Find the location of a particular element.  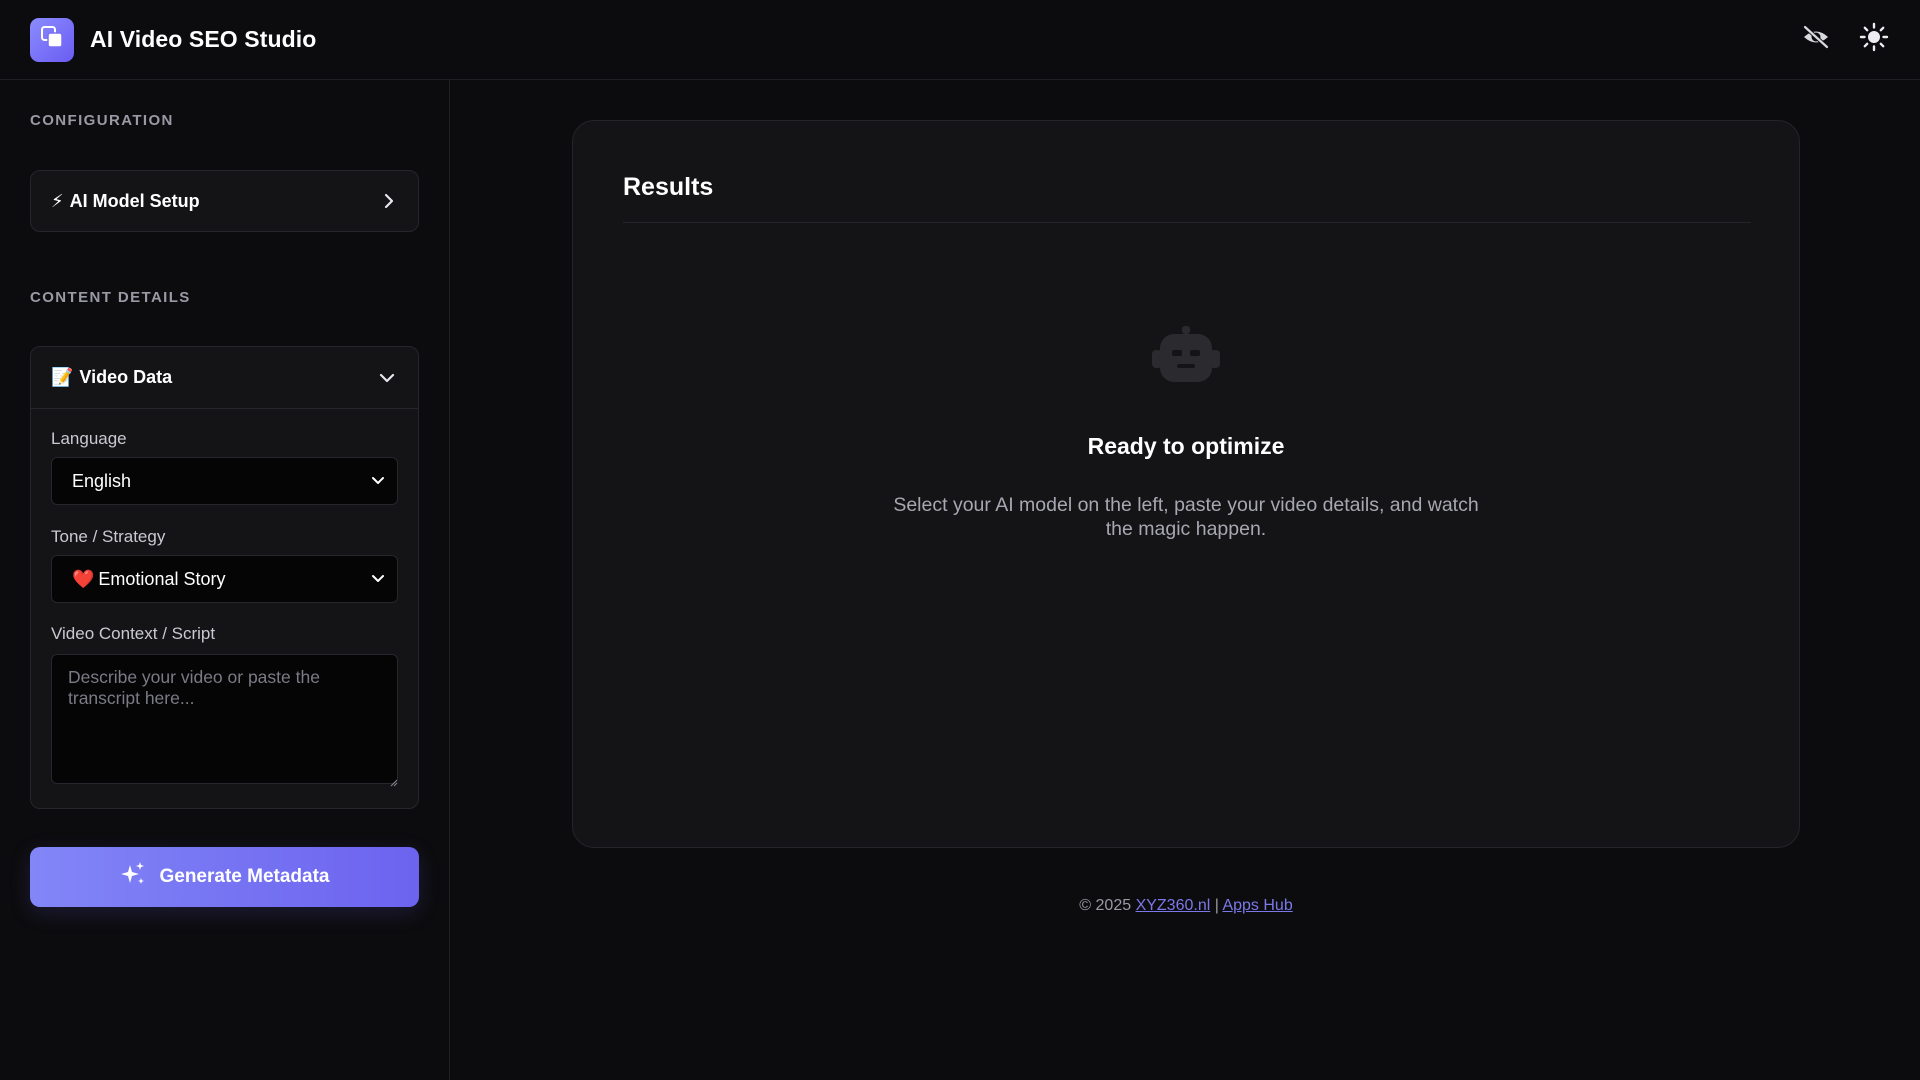

tone-label: Tone / Strategy is located at coordinates (108, 536).